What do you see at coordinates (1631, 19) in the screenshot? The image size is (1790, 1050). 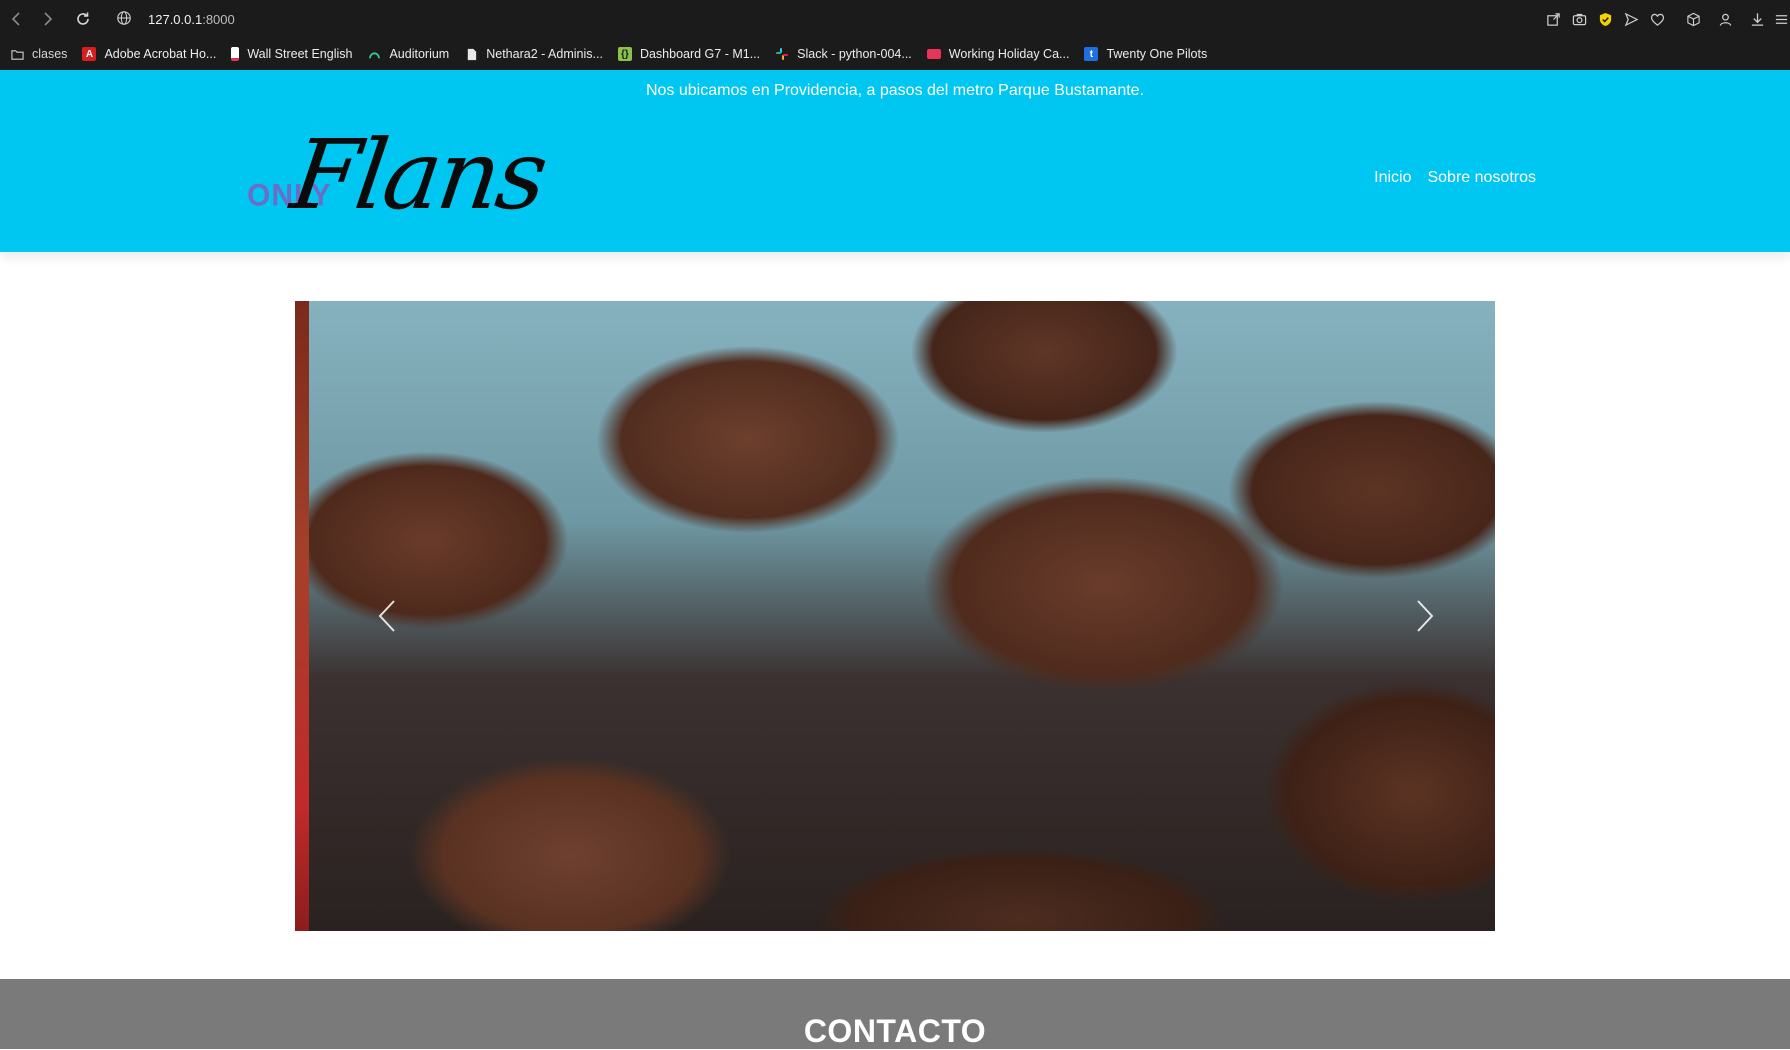 I see `send-icon` at bounding box center [1631, 19].